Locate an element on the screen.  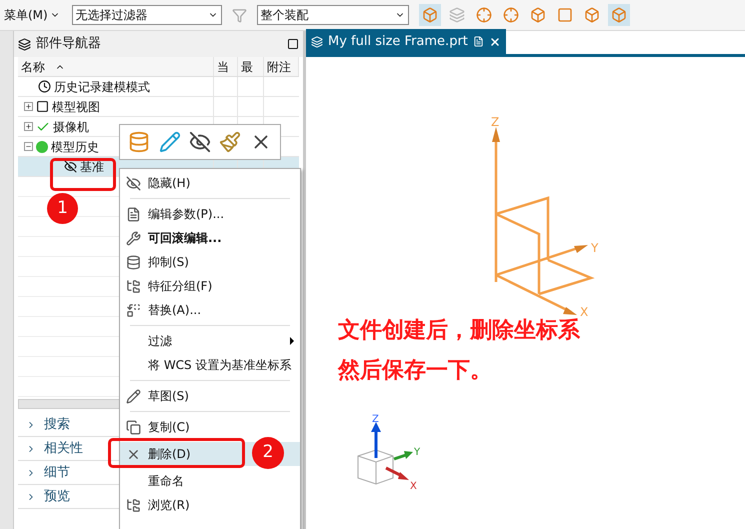
axis-triad-drawing: Z Y X is located at coordinates (386, 454).